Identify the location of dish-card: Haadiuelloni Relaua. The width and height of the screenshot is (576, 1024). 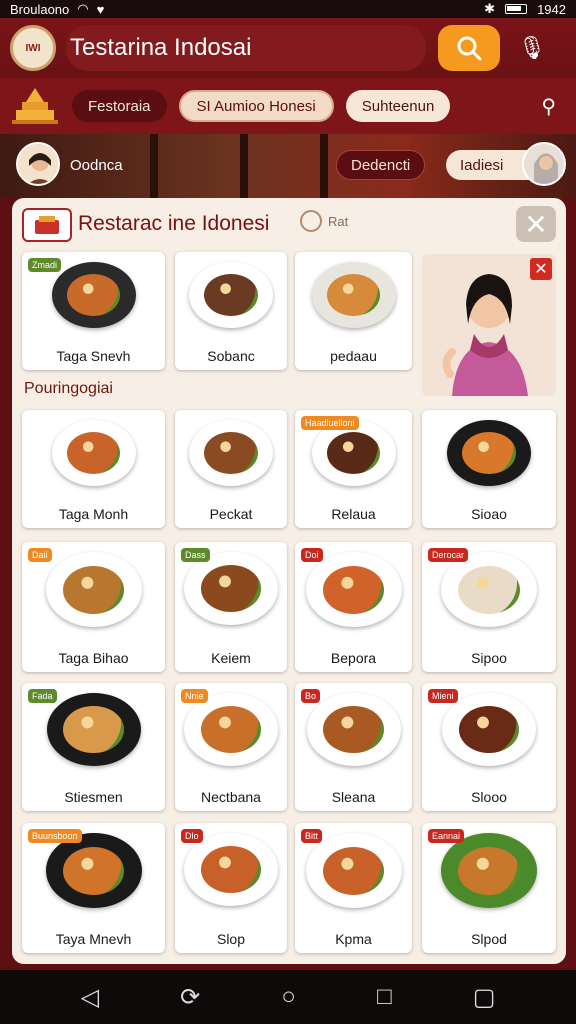
(353, 469).